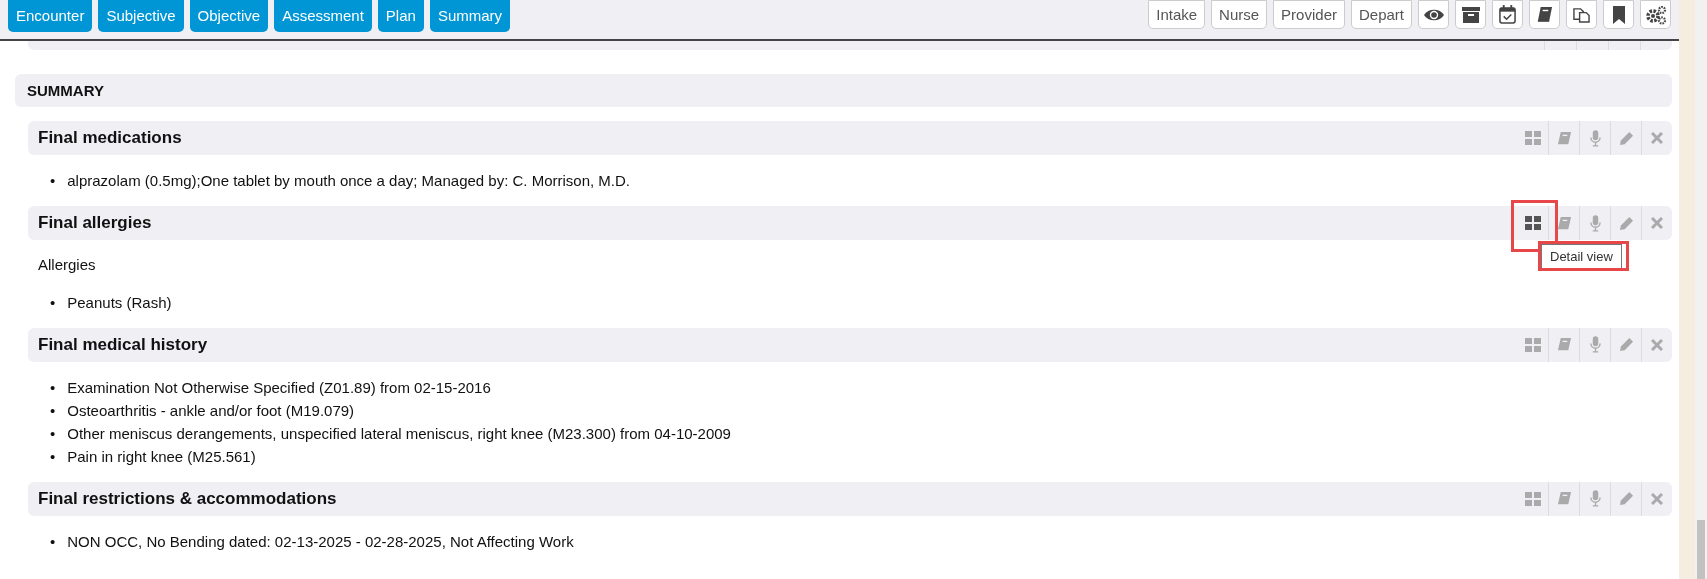 Image resolution: width=1707 pixels, height=579 pixels. I want to click on nav-tab: Subjective, so click(141, 16).